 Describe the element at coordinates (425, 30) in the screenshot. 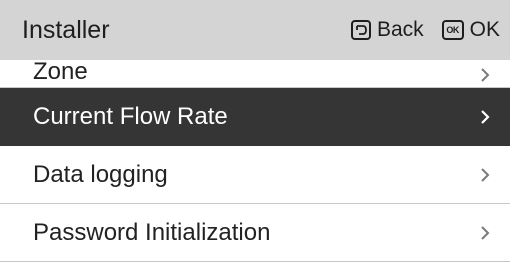

I see `header-actions: Back OK OK` at that location.